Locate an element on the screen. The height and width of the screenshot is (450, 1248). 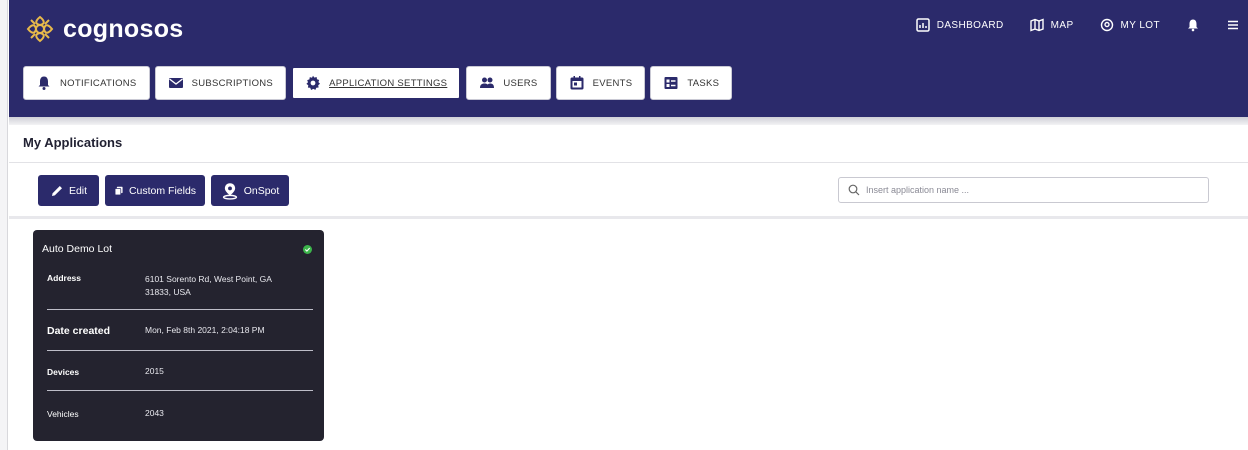
tab-tasks: TASKS is located at coordinates (691, 83).